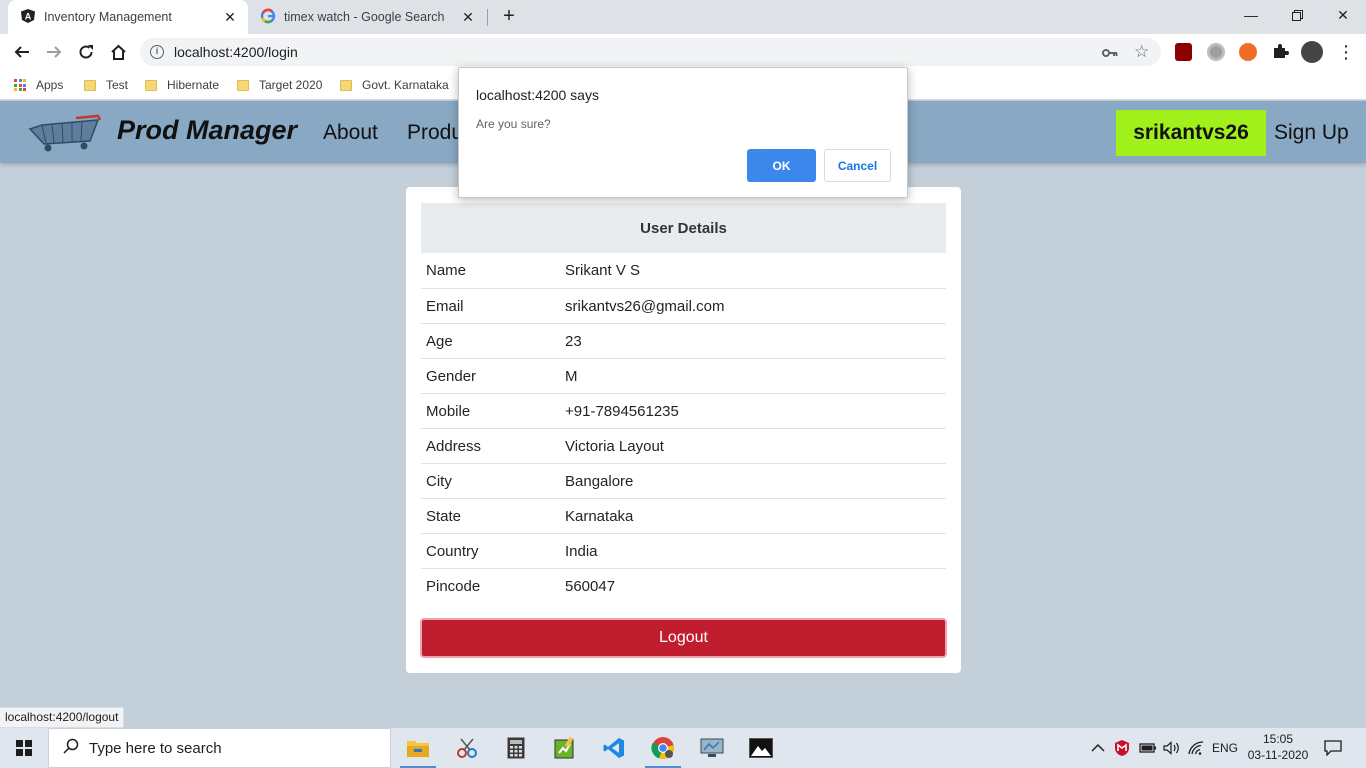 The image size is (1366, 768). I want to click on svg-text: A, so click(28, 16).